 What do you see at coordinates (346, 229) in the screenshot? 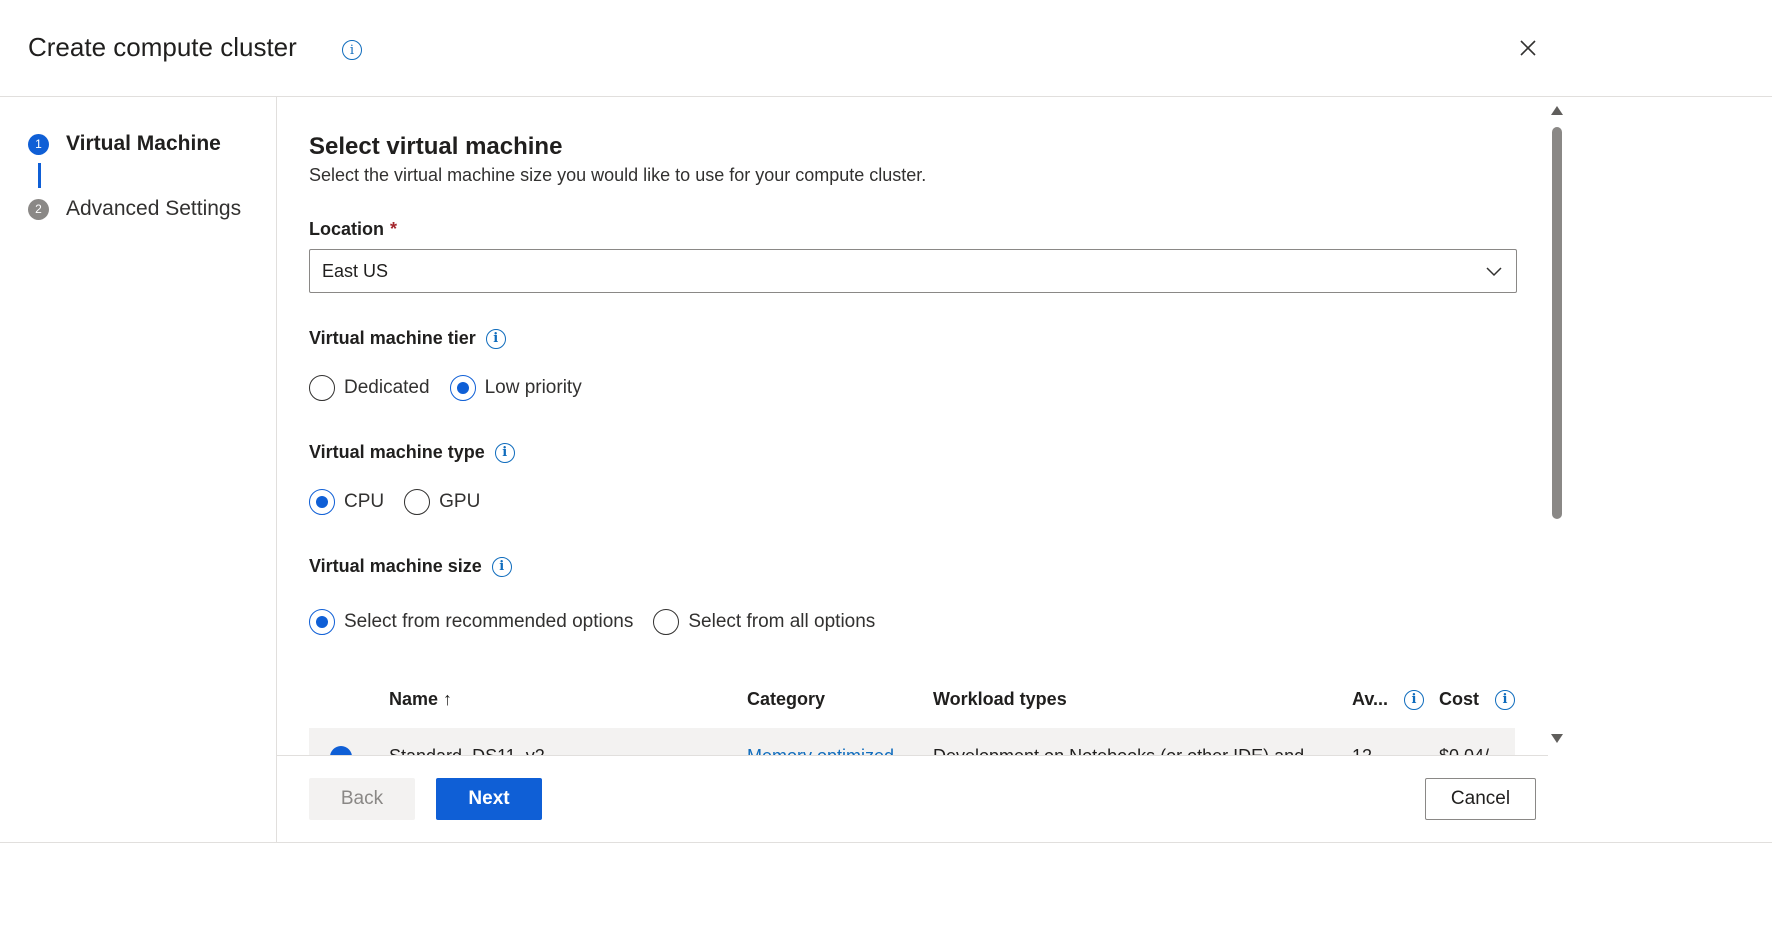
I see `location-label-text: Location` at bounding box center [346, 229].